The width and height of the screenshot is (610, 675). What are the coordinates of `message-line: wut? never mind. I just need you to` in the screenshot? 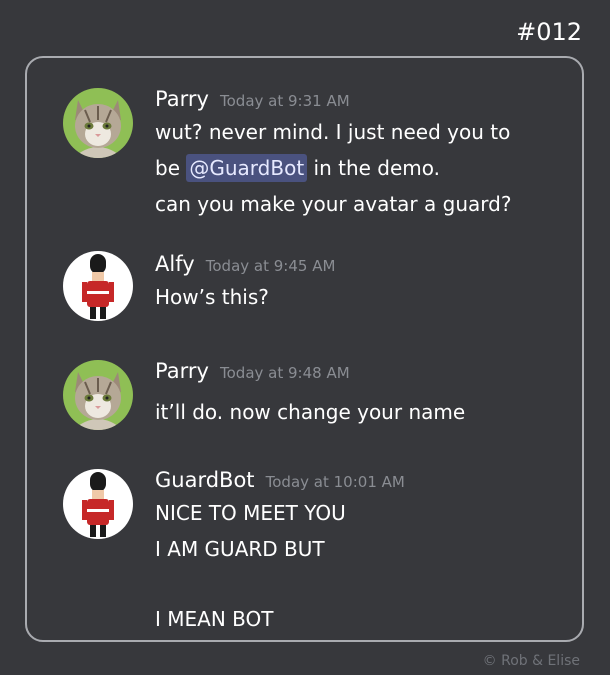 It's located at (333, 132).